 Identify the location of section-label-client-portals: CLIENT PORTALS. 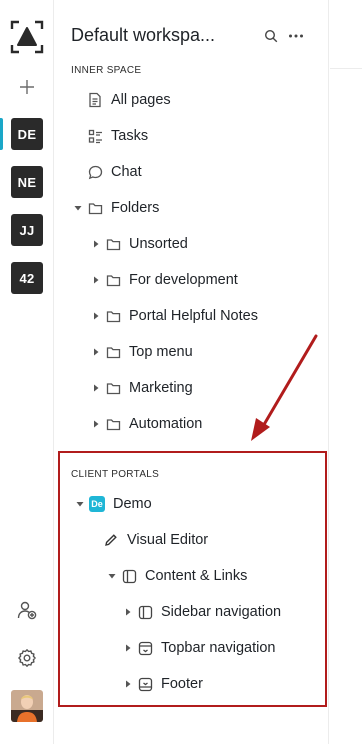
(115, 474).